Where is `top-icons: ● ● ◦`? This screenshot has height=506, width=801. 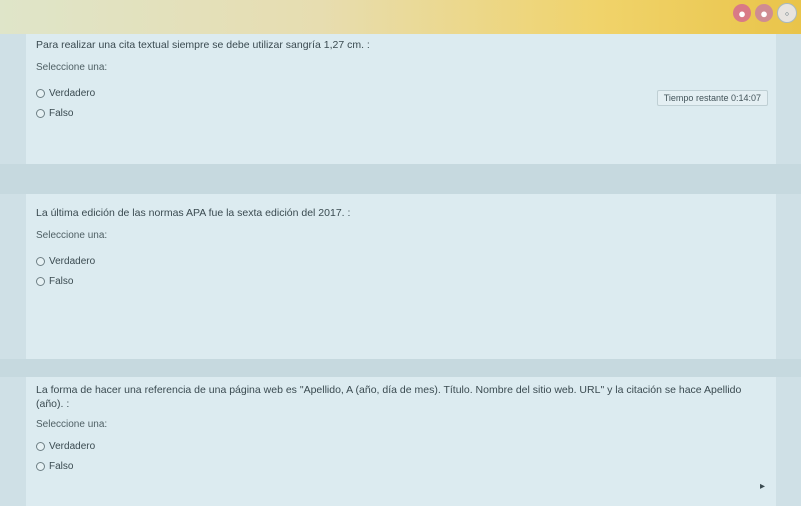 top-icons: ● ● ◦ is located at coordinates (765, 13).